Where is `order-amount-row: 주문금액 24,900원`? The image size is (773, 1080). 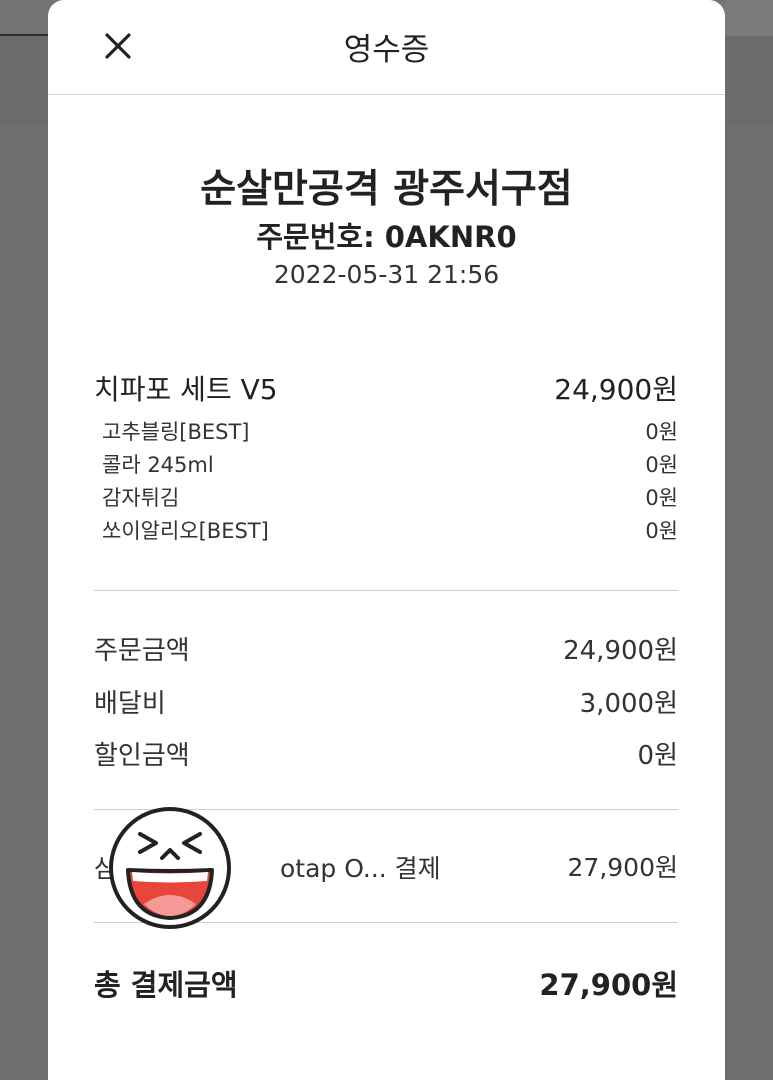 order-amount-row: 주문금액 24,900원 is located at coordinates (386, 648).